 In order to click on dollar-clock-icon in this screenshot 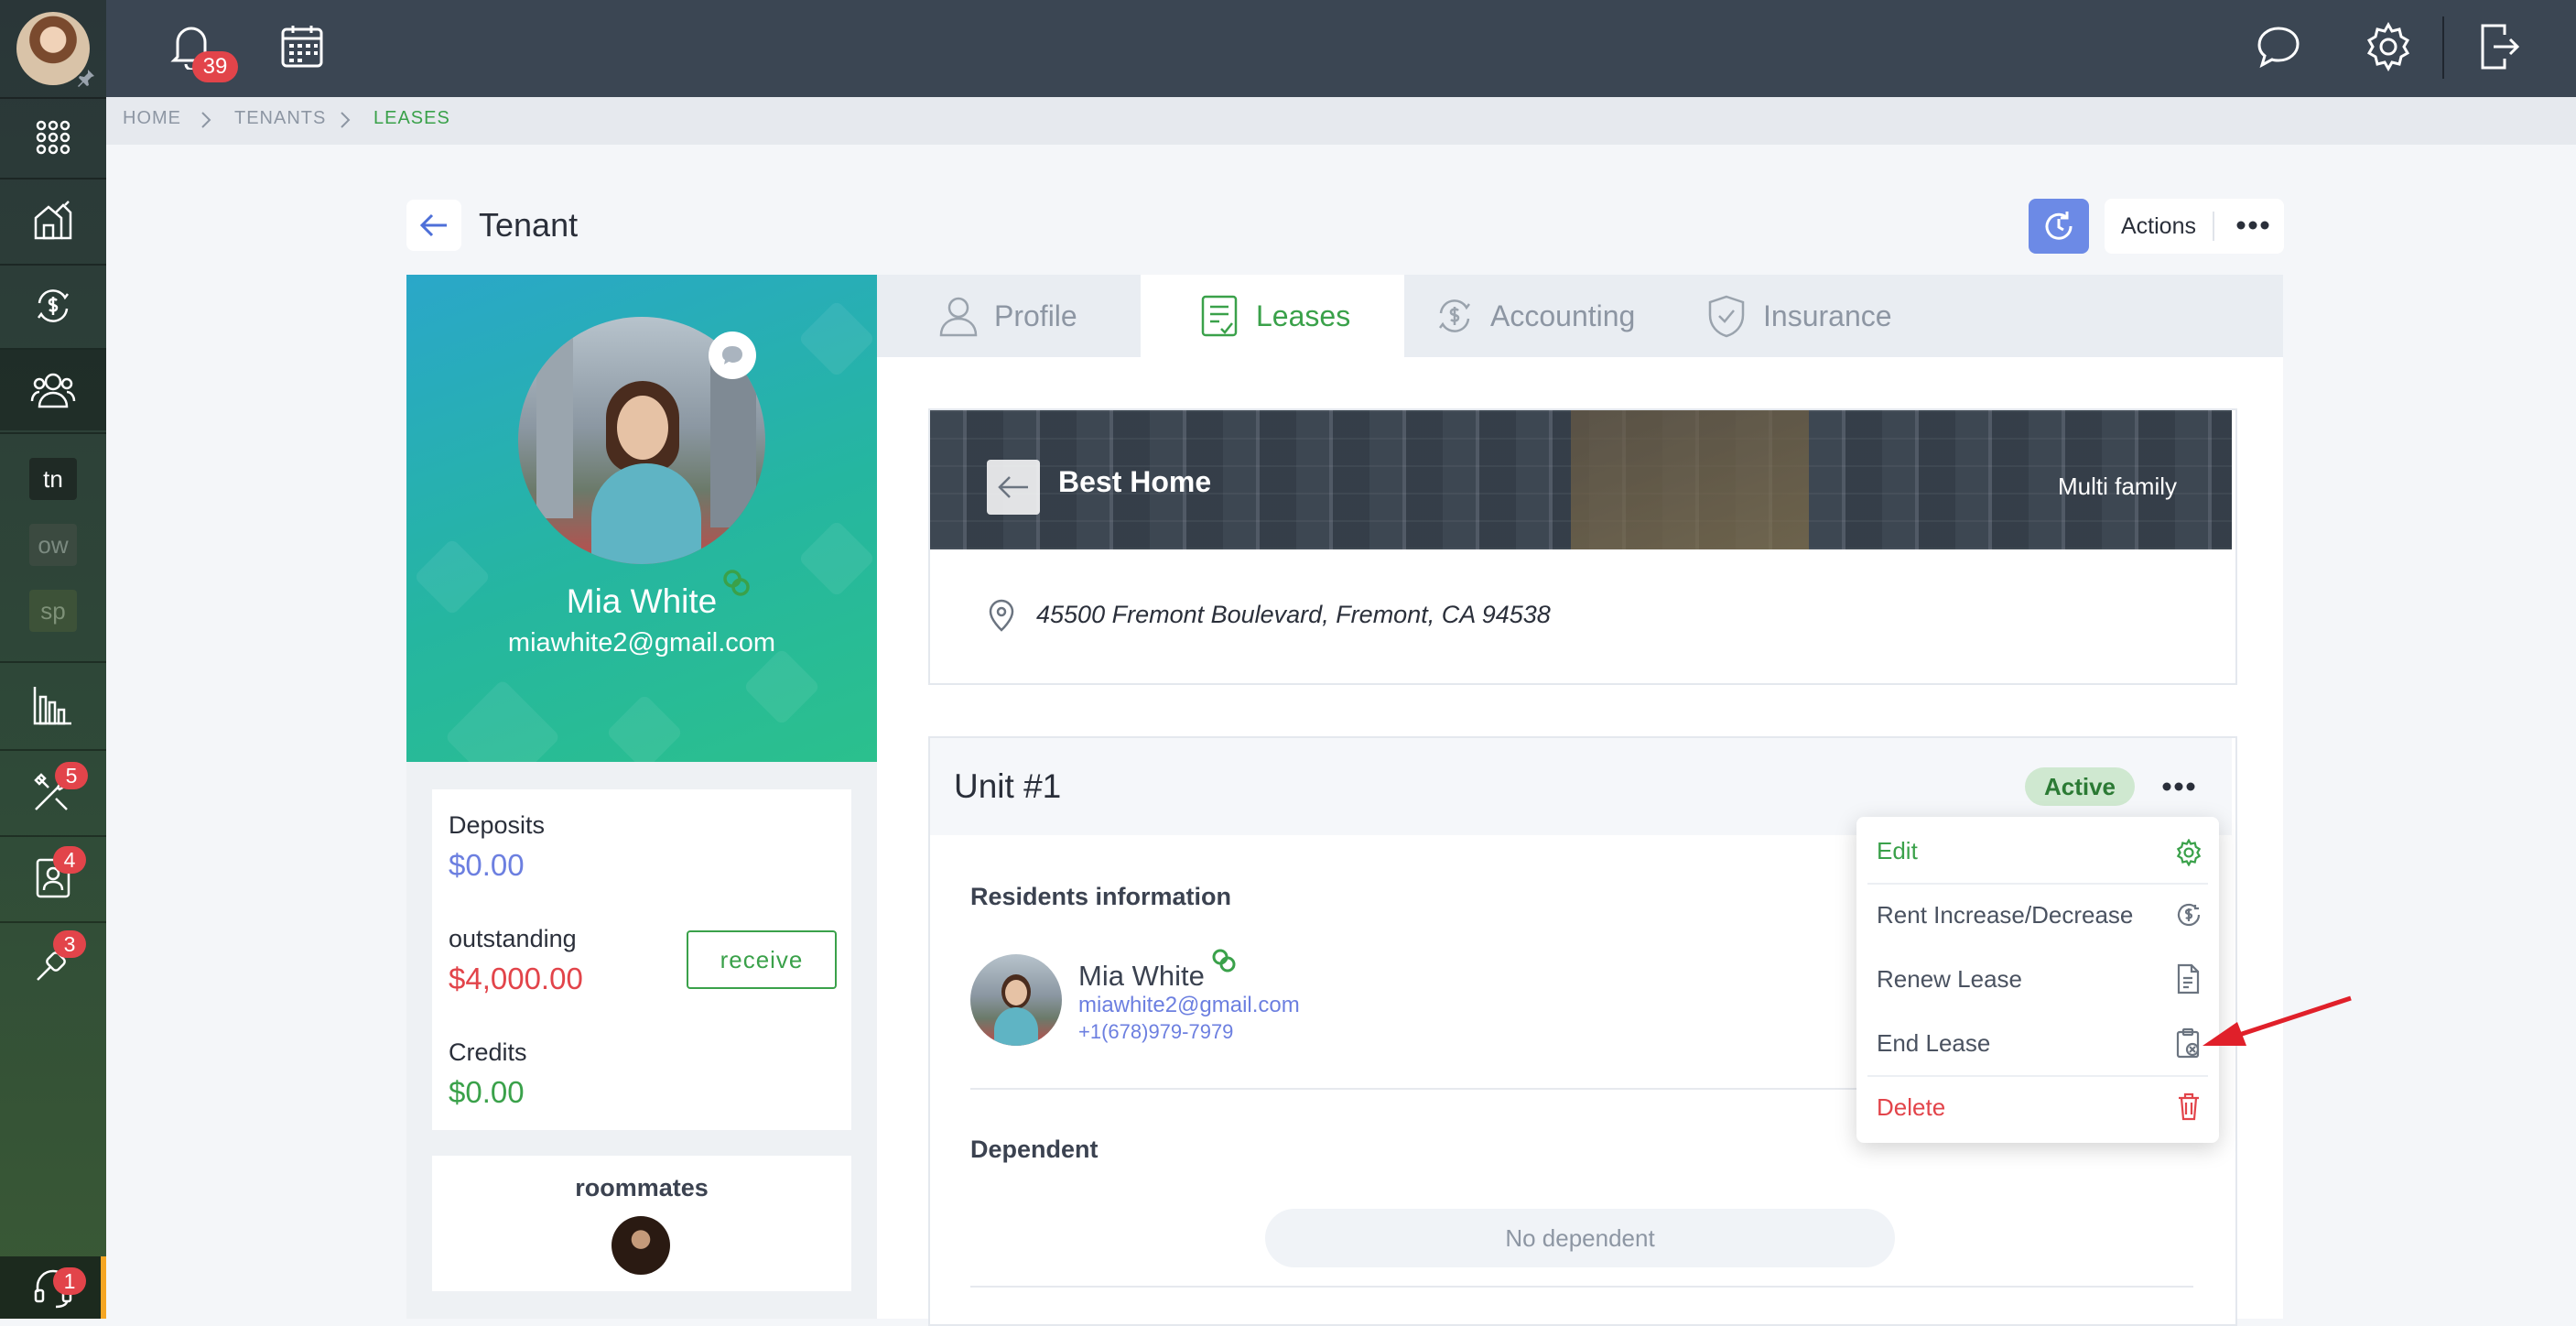, I will do `click(2189, 915)`.